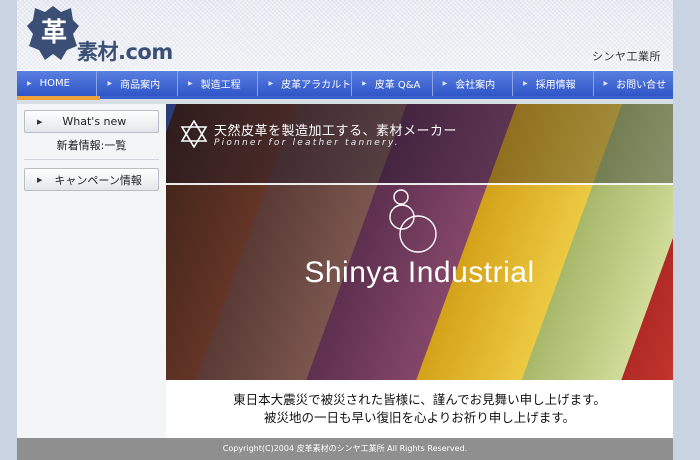 The width and height of the screenshot is (700, 460). I want to click on nav-item-label: 皮革 Q&A, so click(397, 85).